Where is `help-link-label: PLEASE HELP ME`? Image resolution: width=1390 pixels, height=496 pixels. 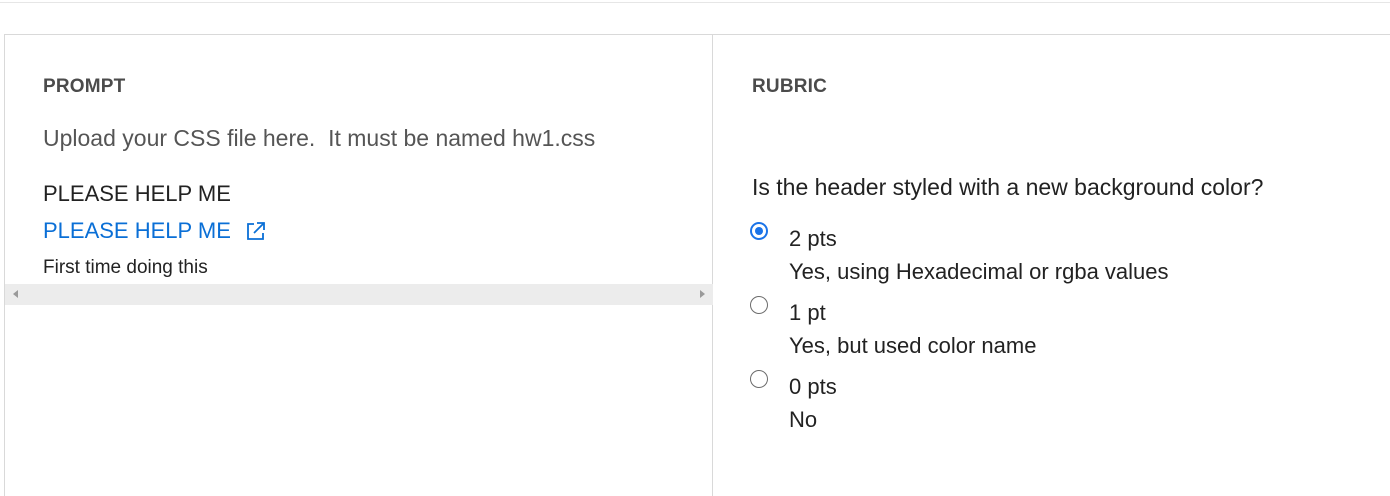 help-link-label: PLEASE HELP ME is located at coordinates (137, 230).